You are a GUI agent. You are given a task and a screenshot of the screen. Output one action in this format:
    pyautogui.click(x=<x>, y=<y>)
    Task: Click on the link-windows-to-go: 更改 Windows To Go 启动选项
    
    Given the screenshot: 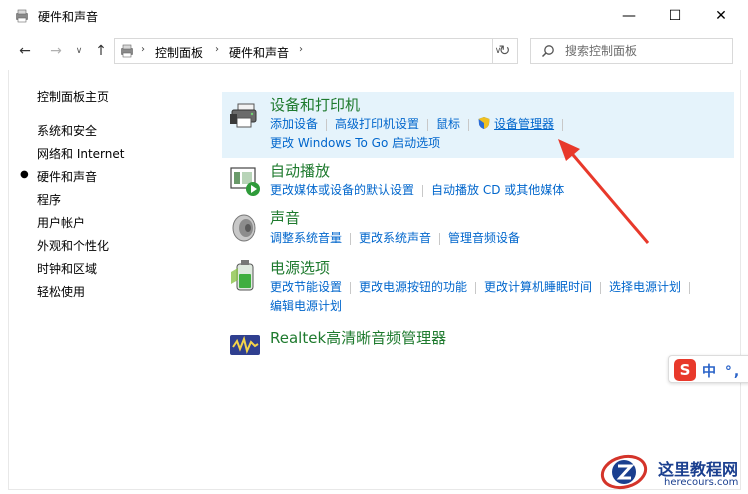 What is the action you would take?
    pyautogui.click(x=355, y=142)
    